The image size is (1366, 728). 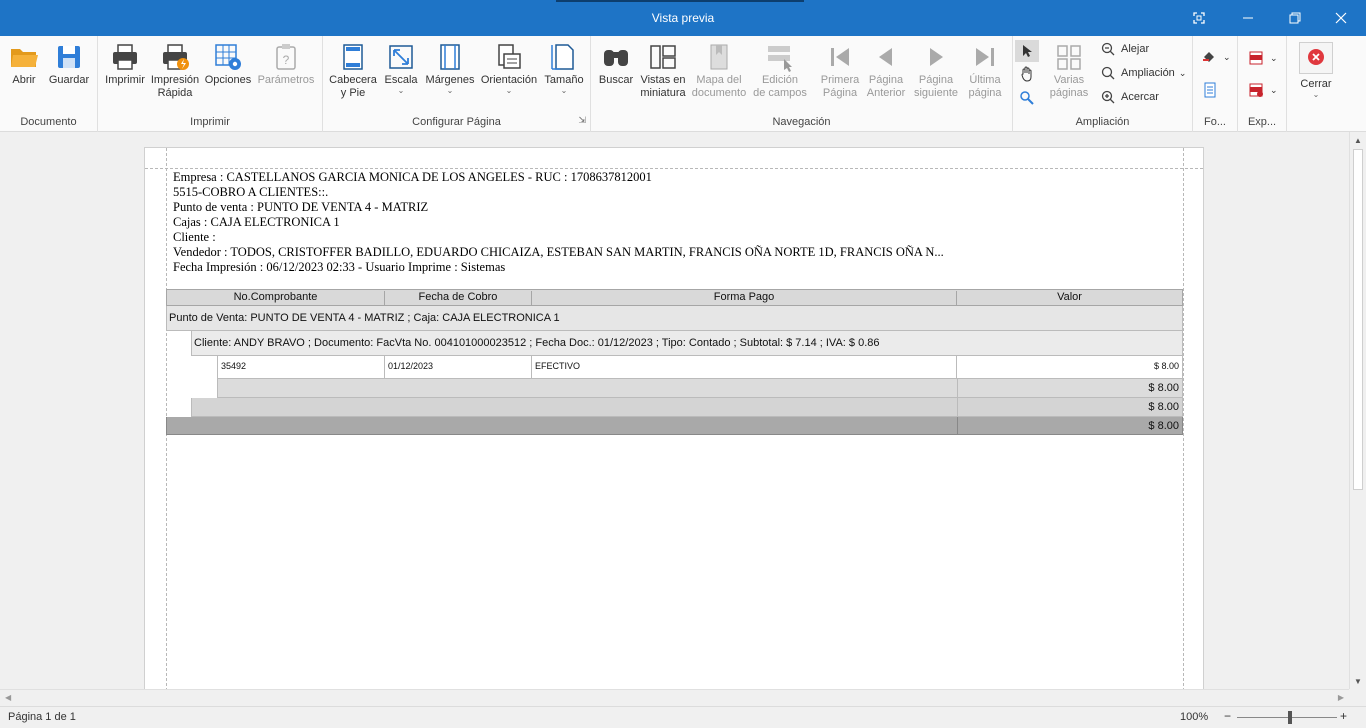 What do you see at coordinates (1274, 89) in the screenshot?
I see `send-pdf-chevron-icon: ⌄` at bounding box center [1274, 89].